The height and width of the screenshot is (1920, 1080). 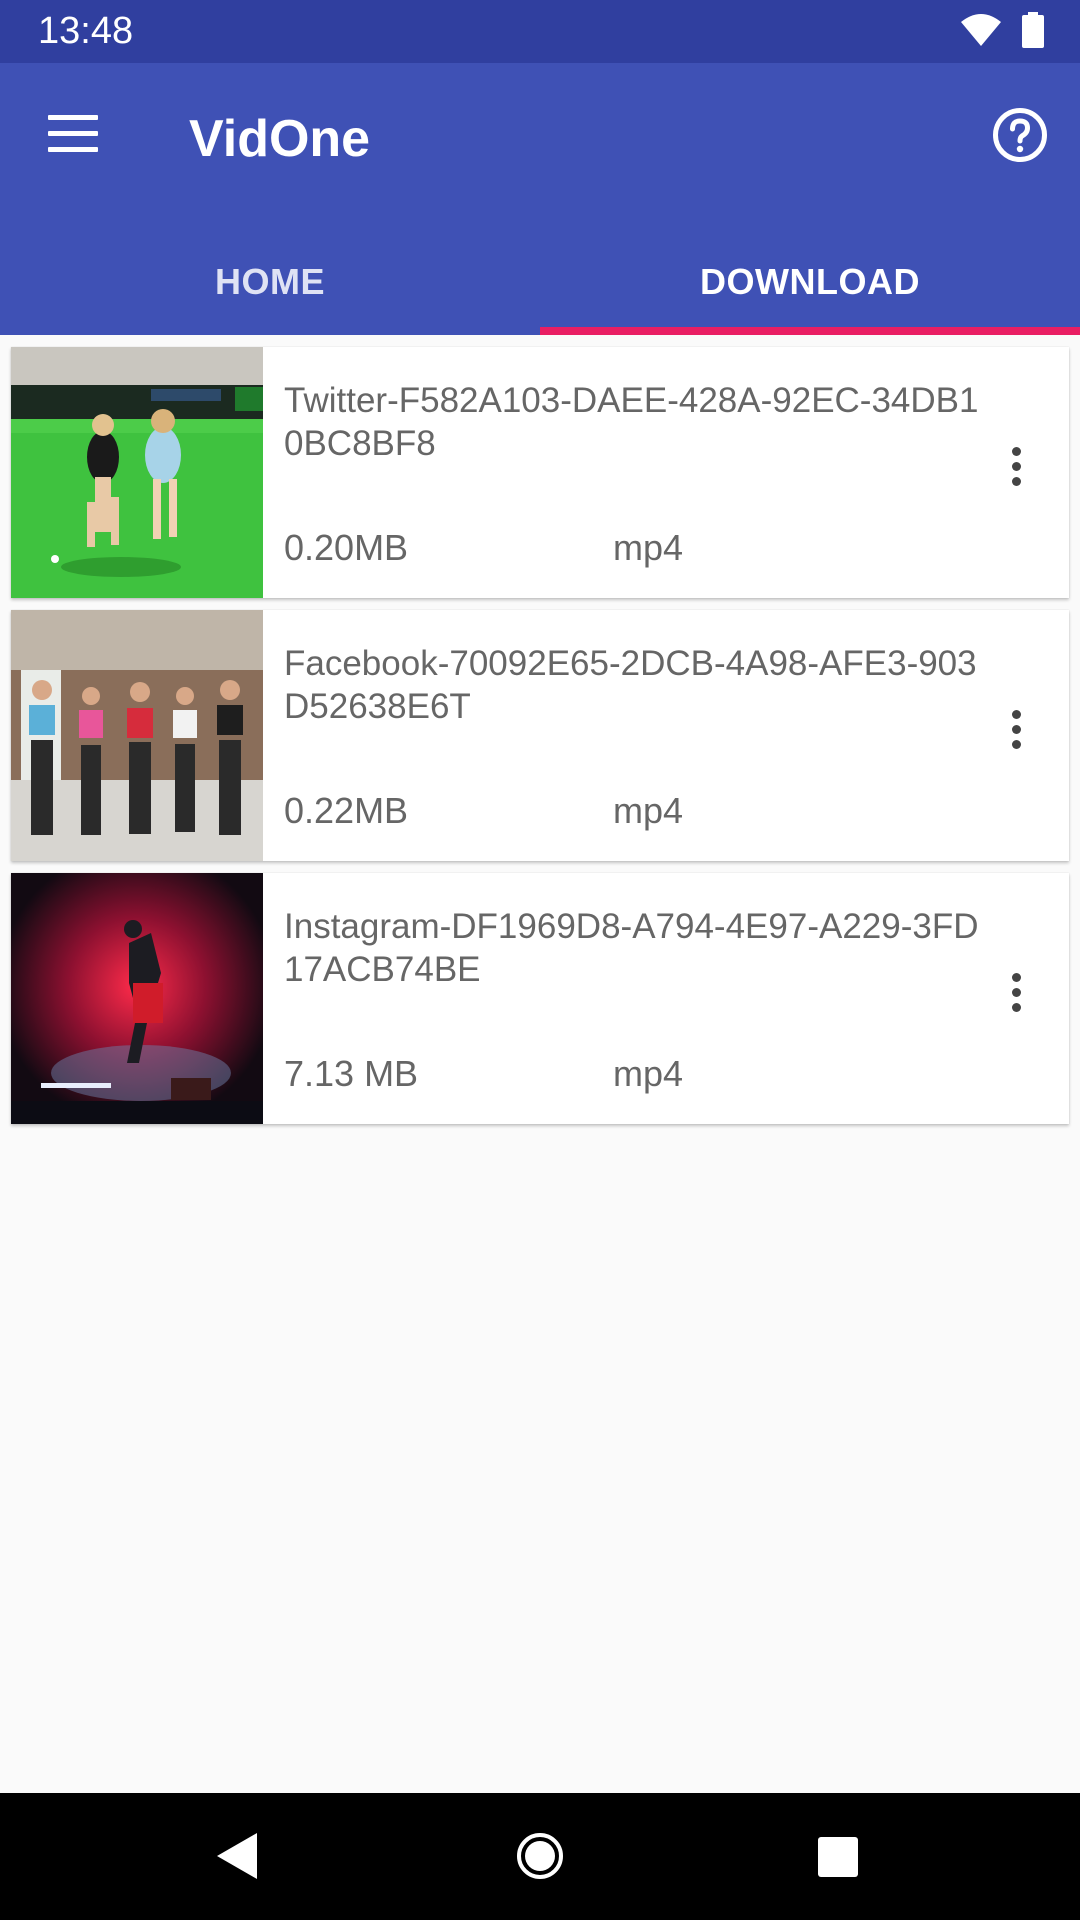 I want to click on wifi-icon, so click(x=981, y=30).